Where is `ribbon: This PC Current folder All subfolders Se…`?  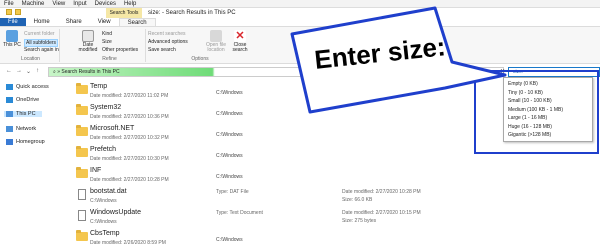 ribbon: This PC Current folder All subfolders Se… is located at coordinates (300, 45).